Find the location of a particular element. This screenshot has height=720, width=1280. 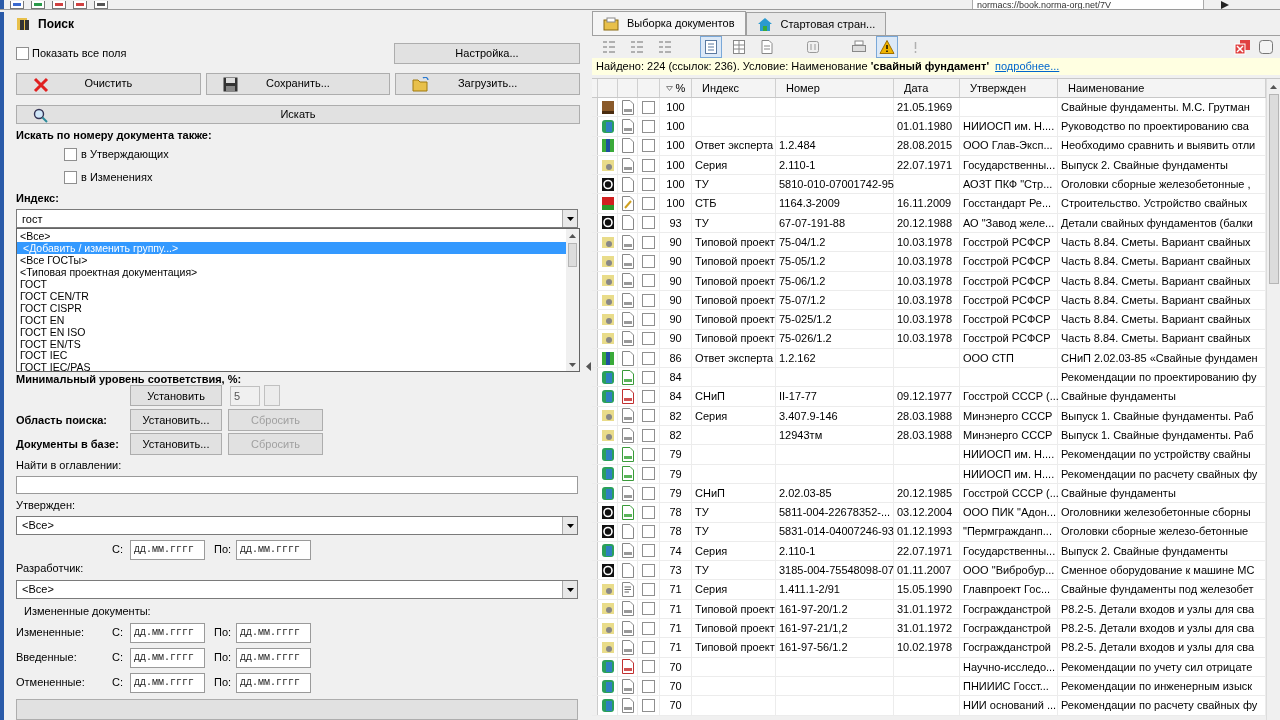

dropdown-option: ГОСТ is located at coordinates (291, 284).